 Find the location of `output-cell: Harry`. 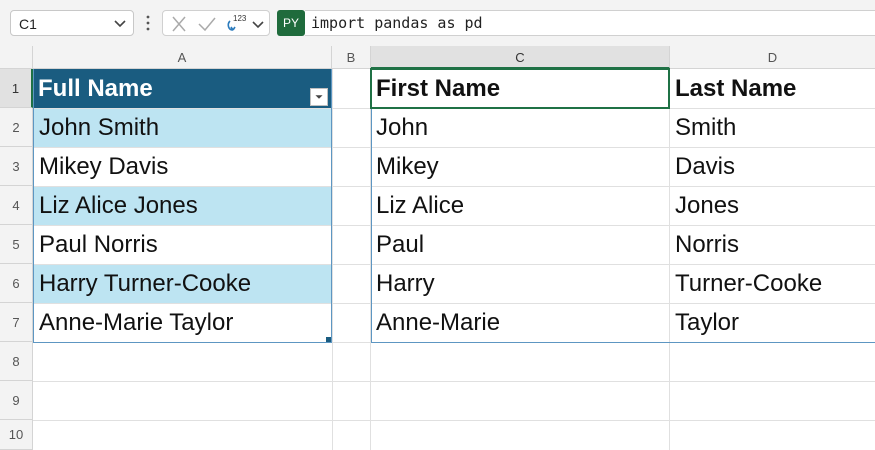

output-cell: Harry is located at coordinates (520, 284).